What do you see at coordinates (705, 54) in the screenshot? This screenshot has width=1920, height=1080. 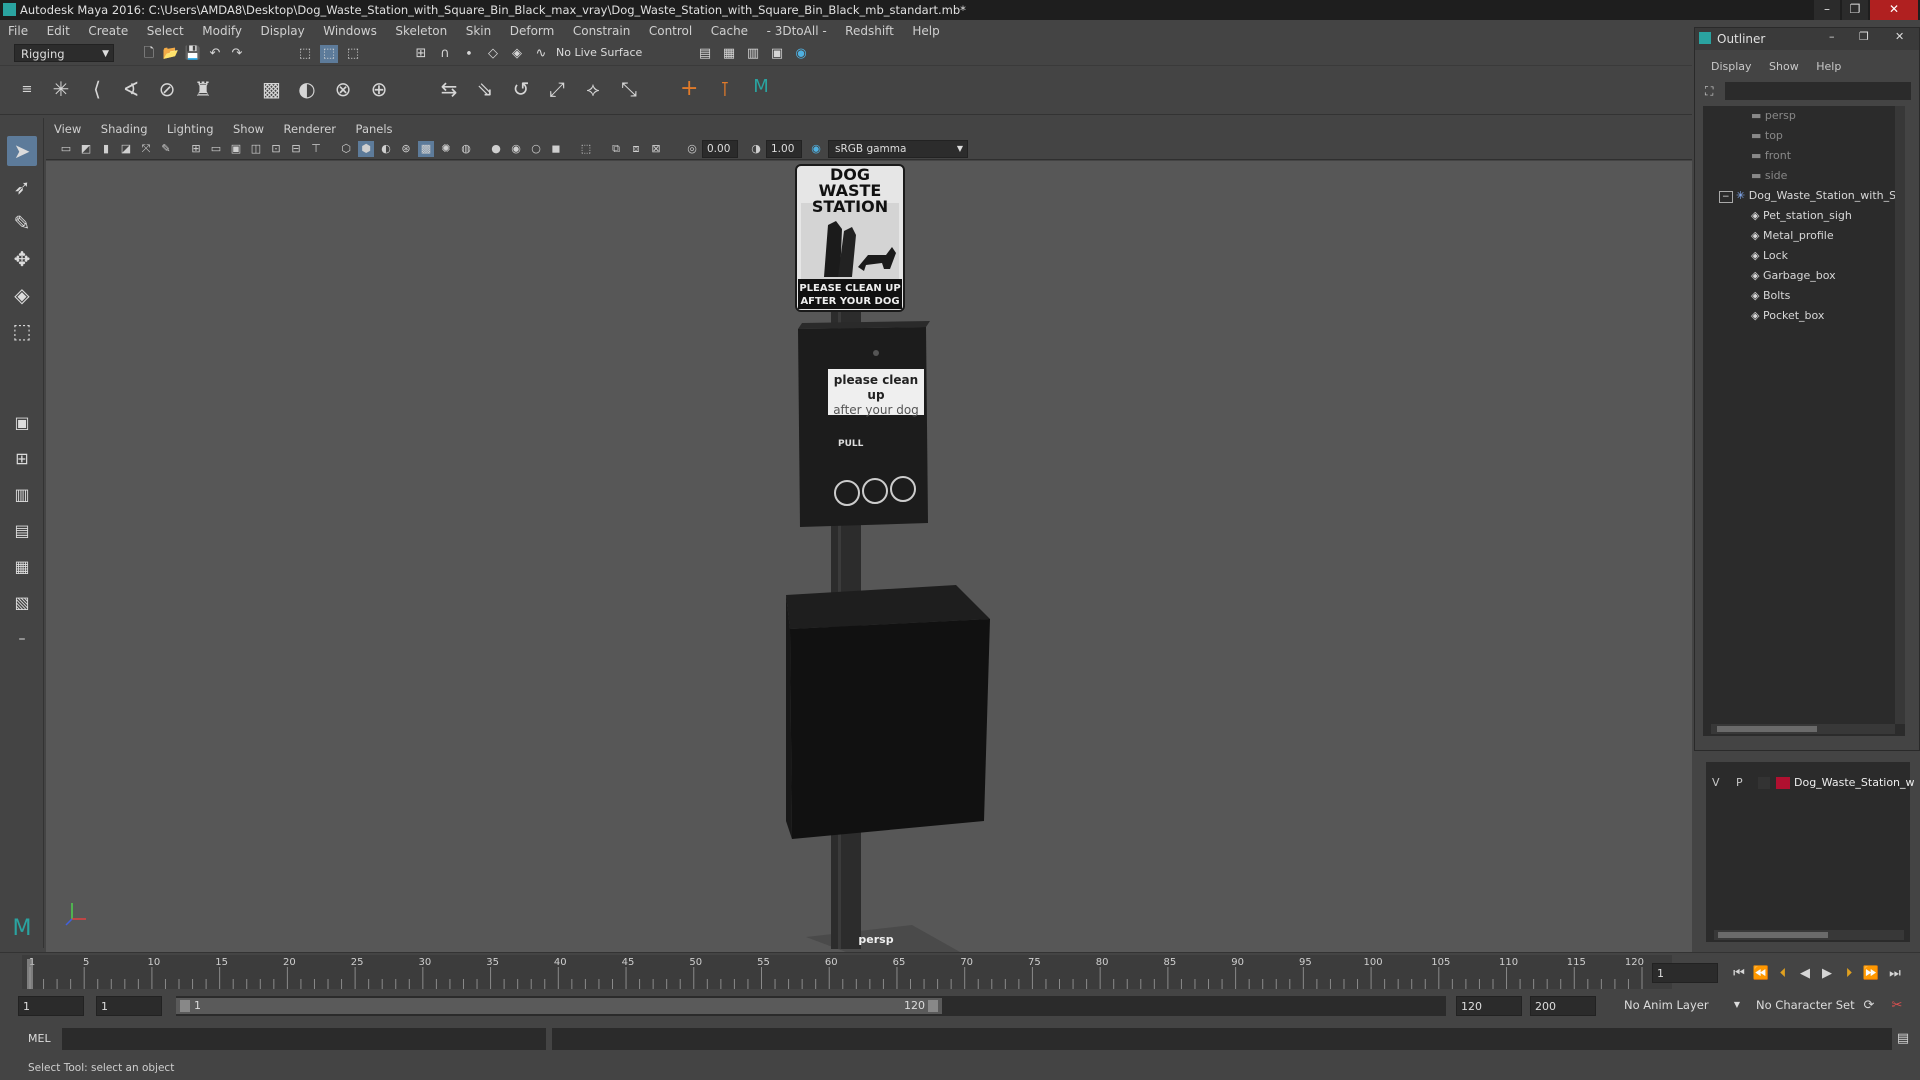 I see `render-settings-icon: ▤` at bounding box center [705, 54].